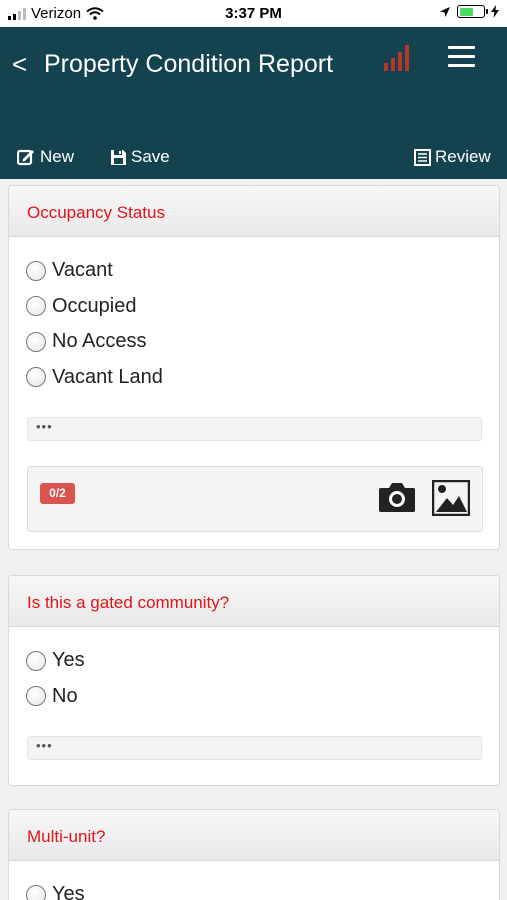 The image size is (507, 900). I want to click on image-gallery-icon, so click(451, 498).